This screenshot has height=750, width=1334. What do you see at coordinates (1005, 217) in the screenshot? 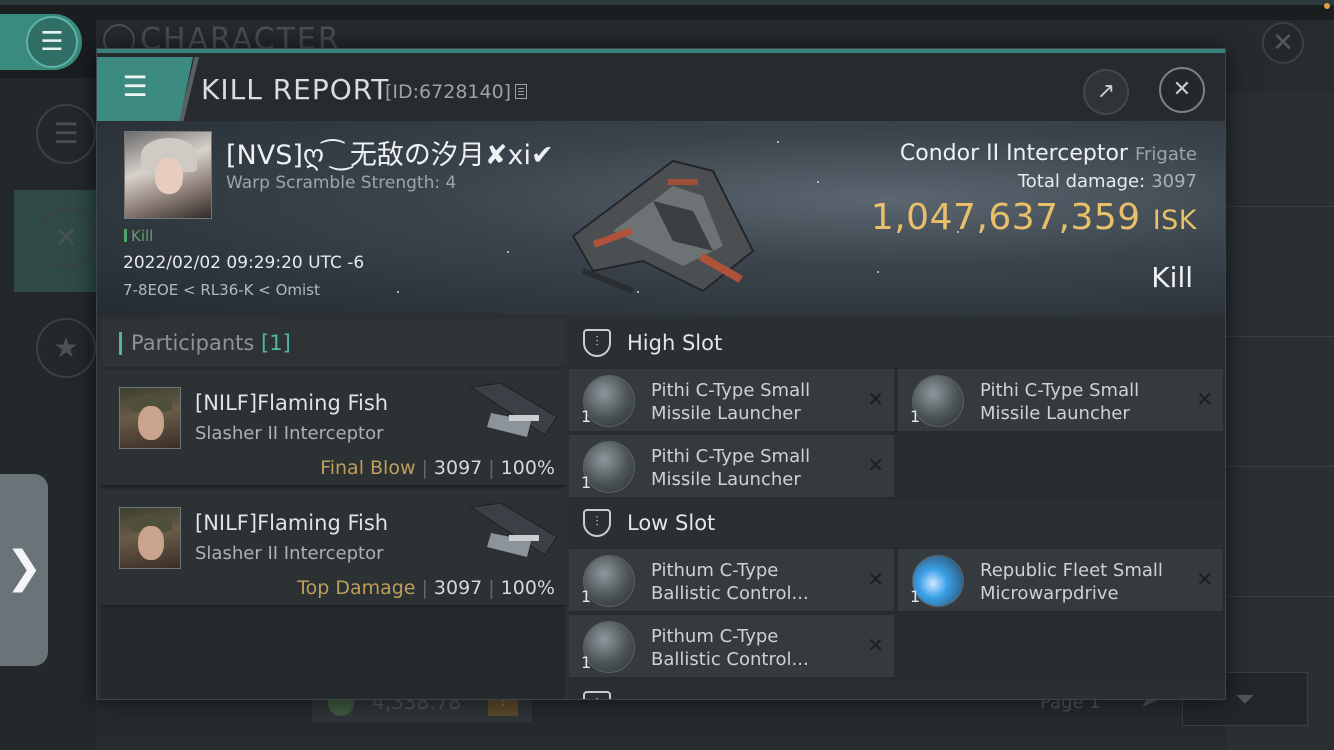
I see `isk-amount: 1,047,637,359` at bounding box center [1005, 217].